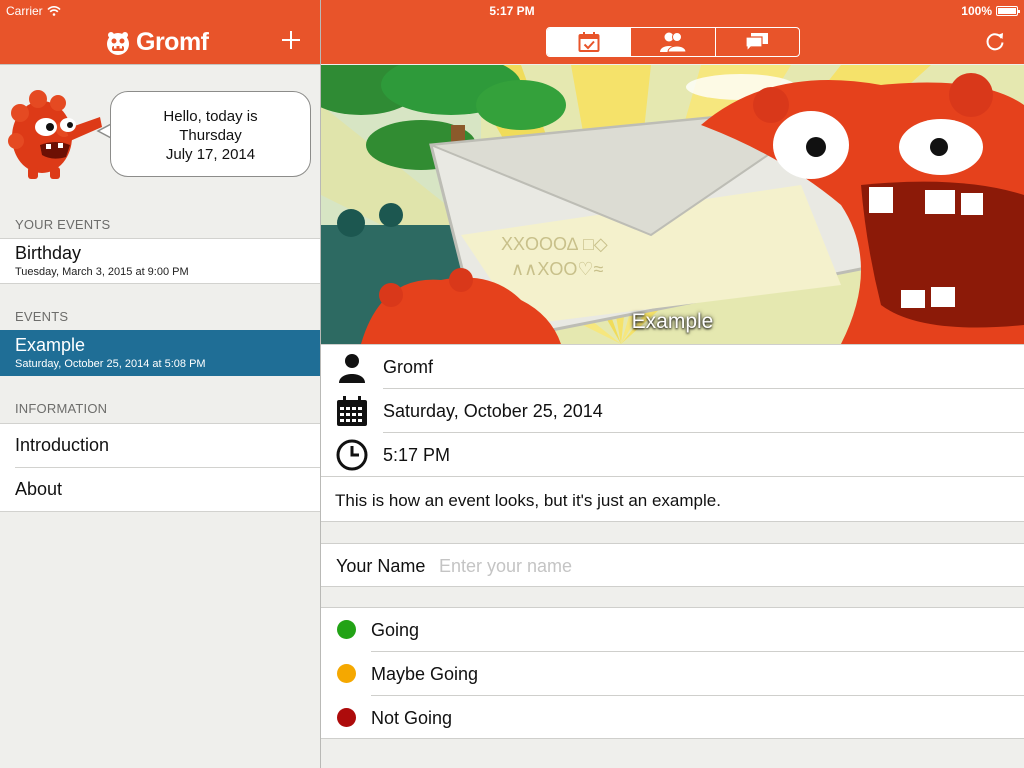 The height and width of the screenshot is (768, 1024). I want to click on row-separator, so click(672, 476).